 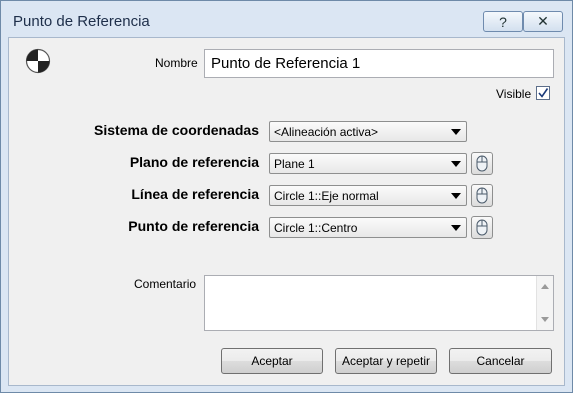 What do you see at coordinates (286, 19) in the screenshot?
I see `title-bar: Punto de Referencia ? ✕` at bounding box center [286, 19].